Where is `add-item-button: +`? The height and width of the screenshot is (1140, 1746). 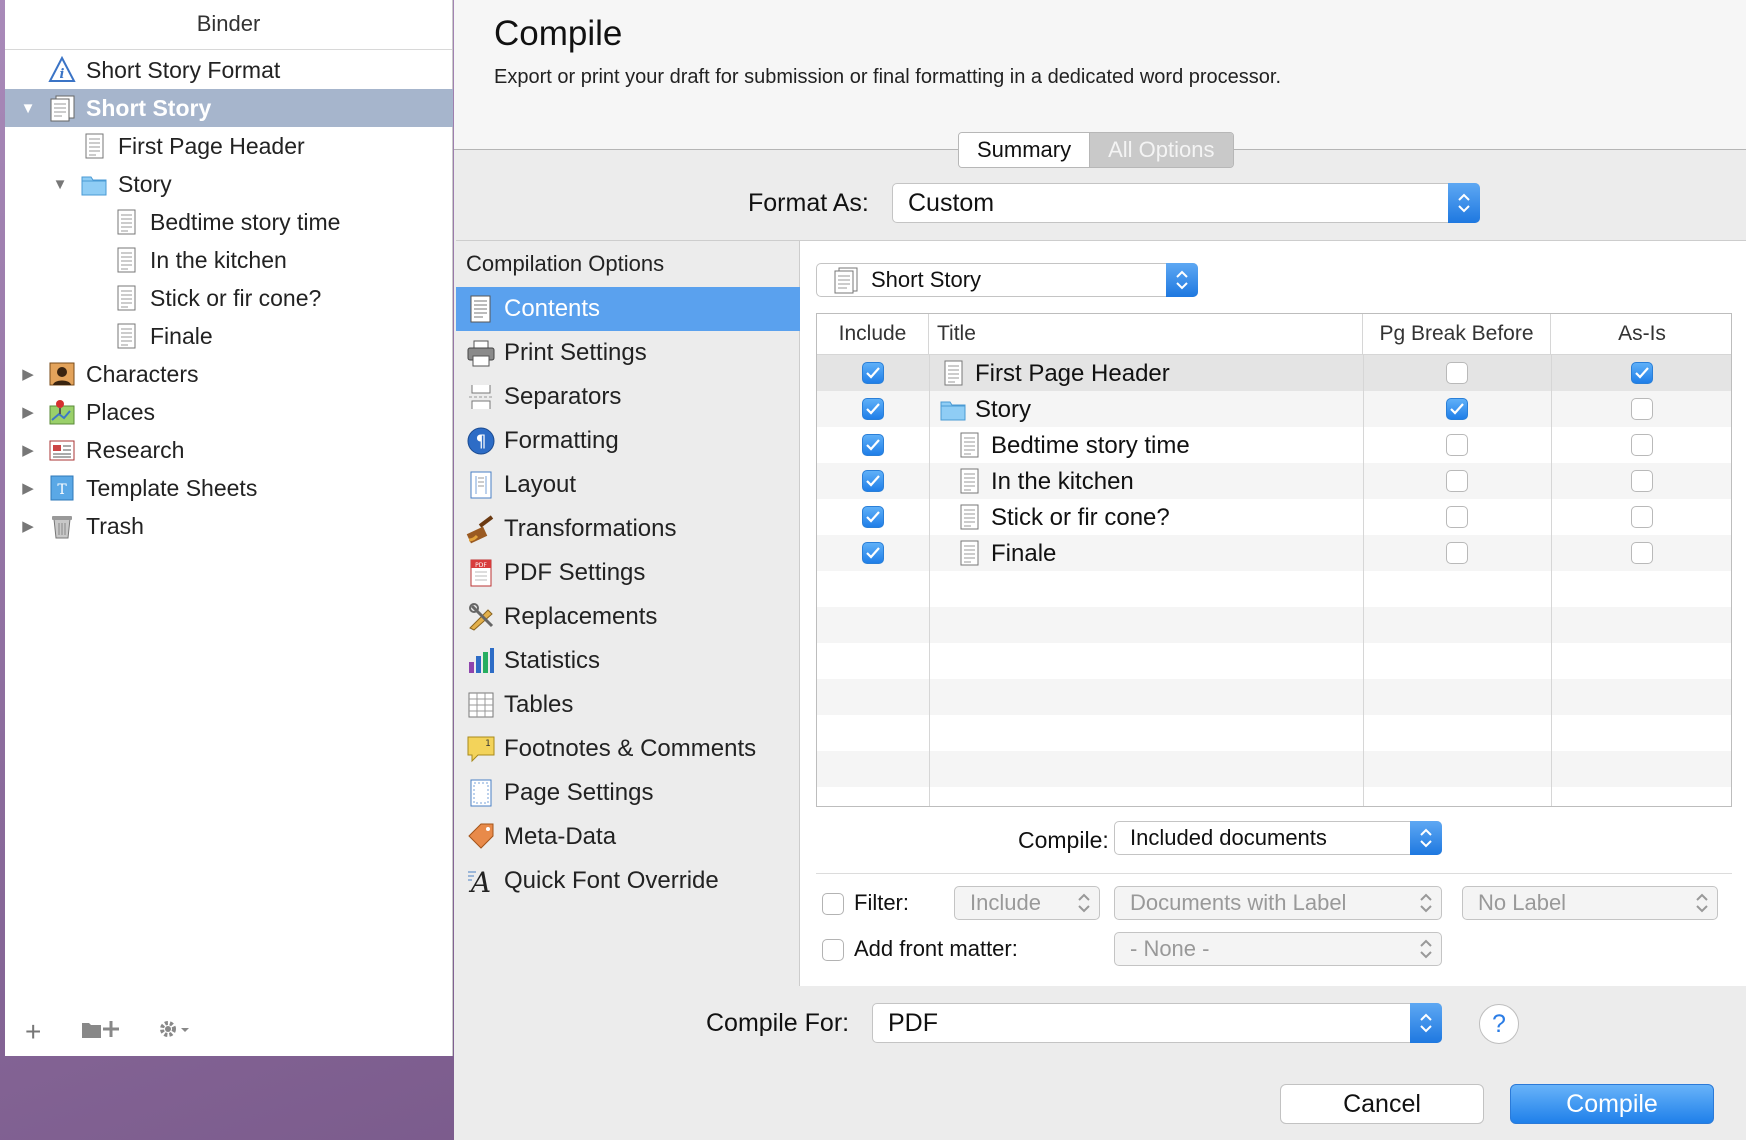 add-item-button: + is located at coordinates (33, 1032).